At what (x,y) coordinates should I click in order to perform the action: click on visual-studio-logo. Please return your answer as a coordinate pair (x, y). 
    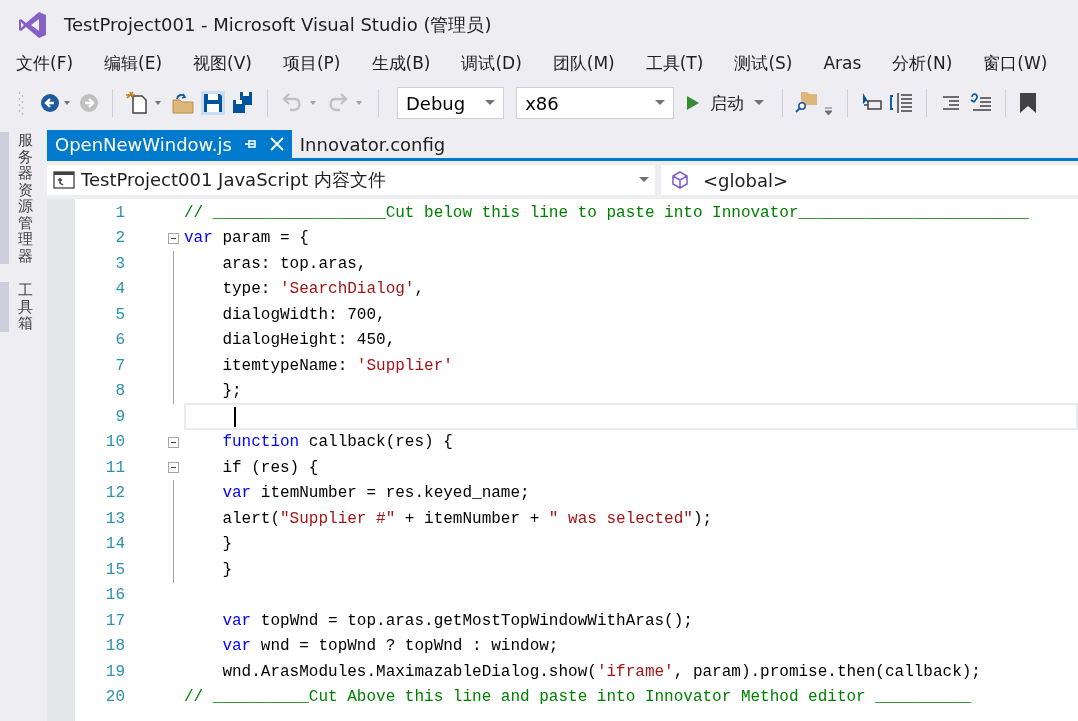
    Looking at the image, I should click on (33, 25).